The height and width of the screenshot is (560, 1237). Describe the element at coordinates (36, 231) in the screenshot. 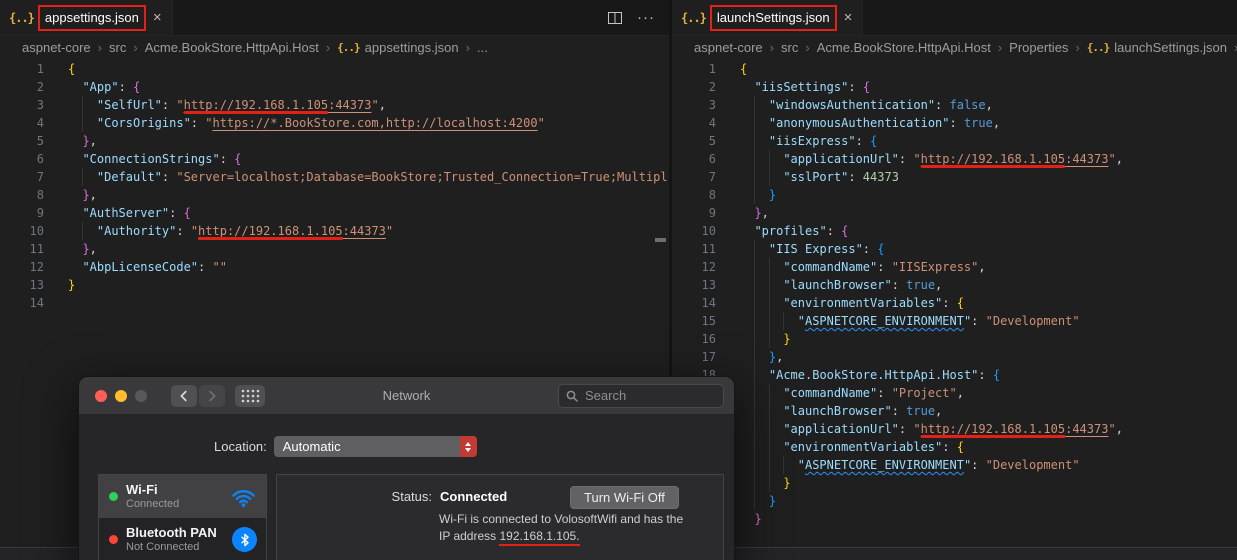

I see `line-number: 10` at that location.